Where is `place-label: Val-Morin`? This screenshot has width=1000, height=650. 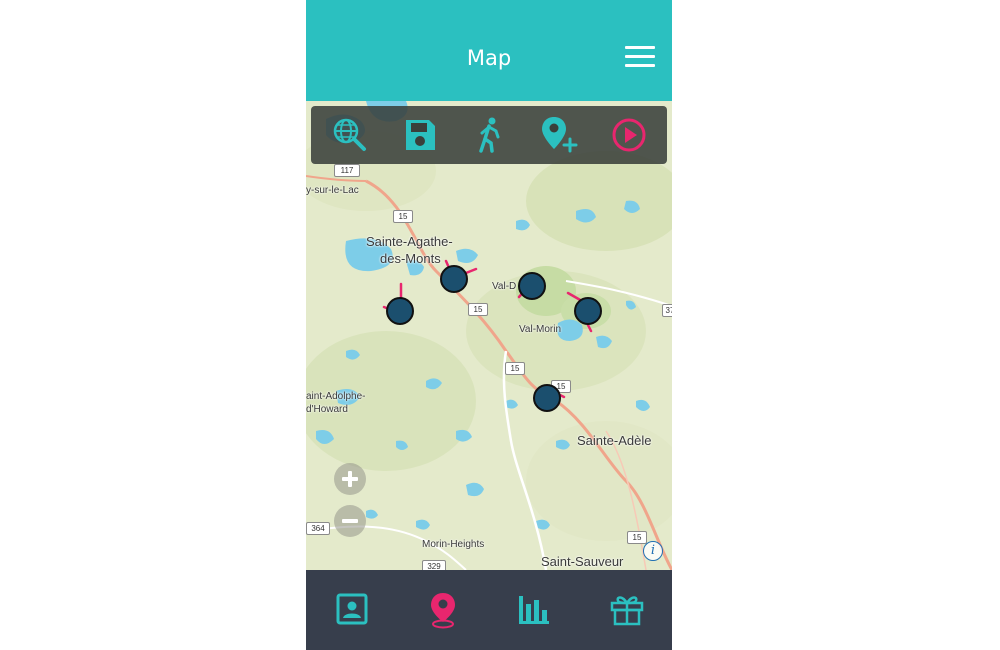
place-label: Val-Morin is located at coordinates (540, 329).